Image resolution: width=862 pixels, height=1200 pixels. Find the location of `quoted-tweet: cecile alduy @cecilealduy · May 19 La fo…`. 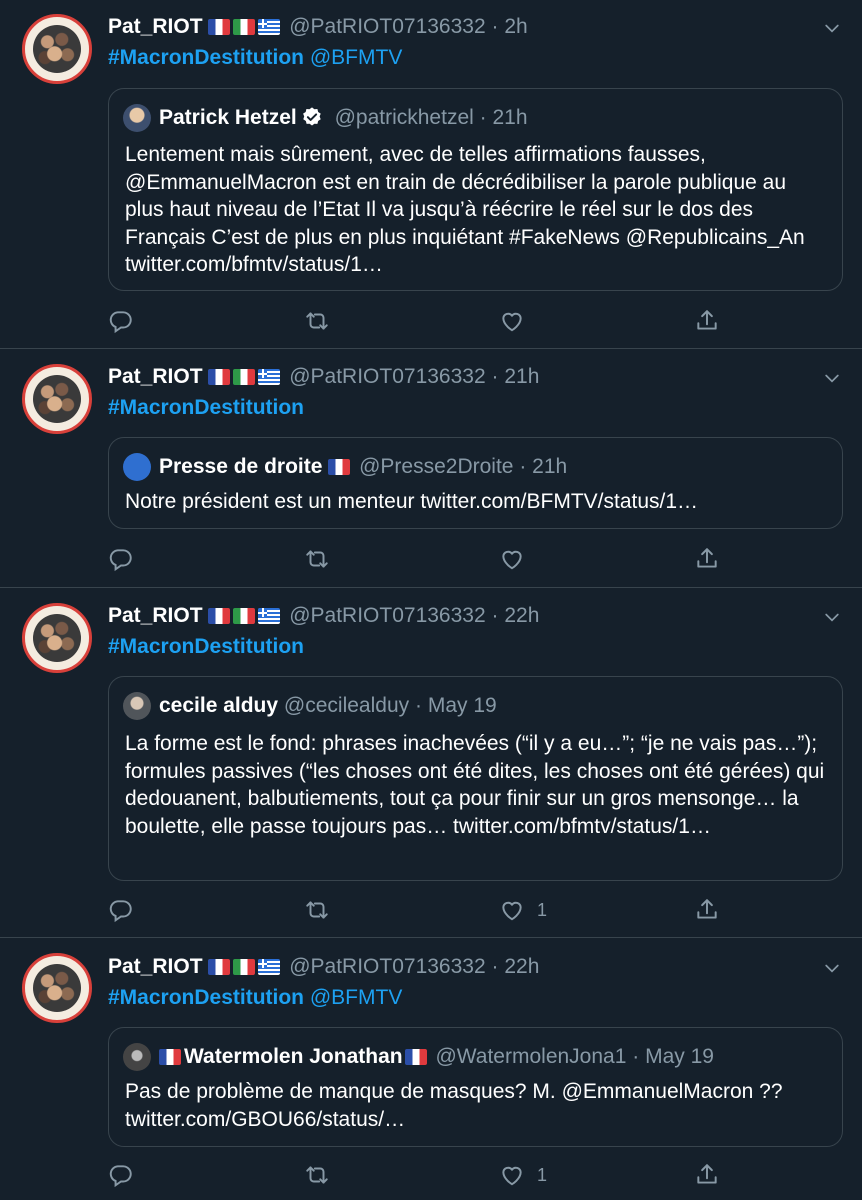

quoted-tweet: cecile alduy @cecilealduy · May 19 La fo… is located at coordinates (475, 778).